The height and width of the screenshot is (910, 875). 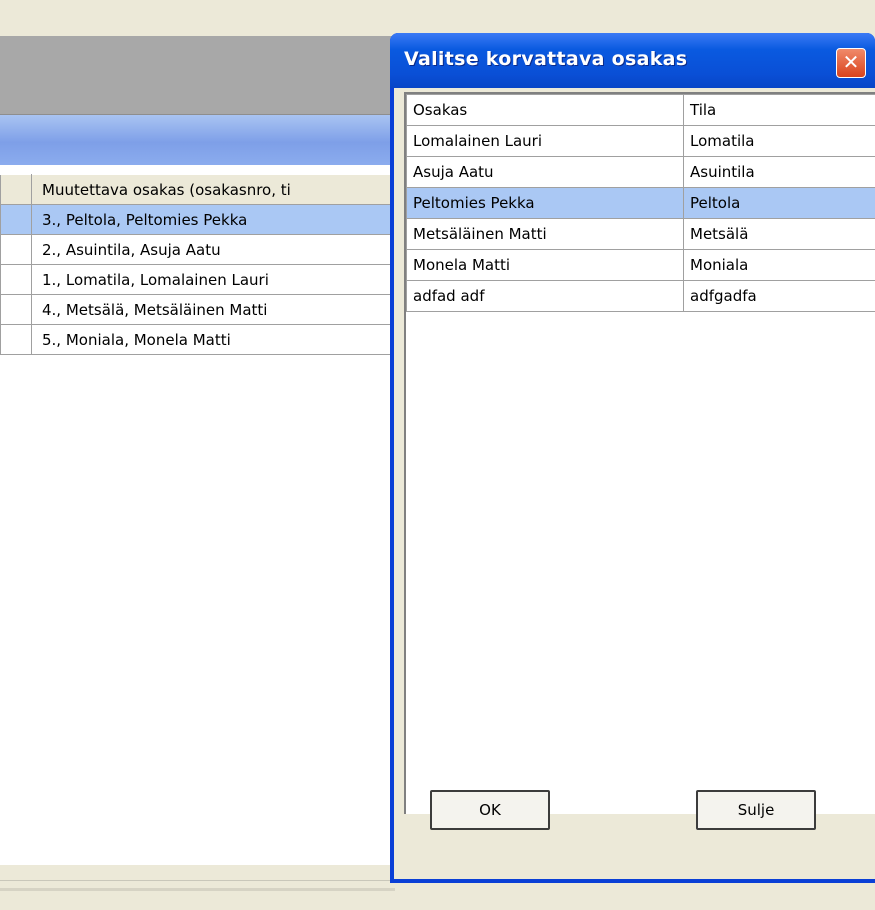 What do you see at coordinates (213, 340) in the screenshot?
I see `background-row-text: 5., Moniala, Monela Matti` at bounding box center [213, 340].